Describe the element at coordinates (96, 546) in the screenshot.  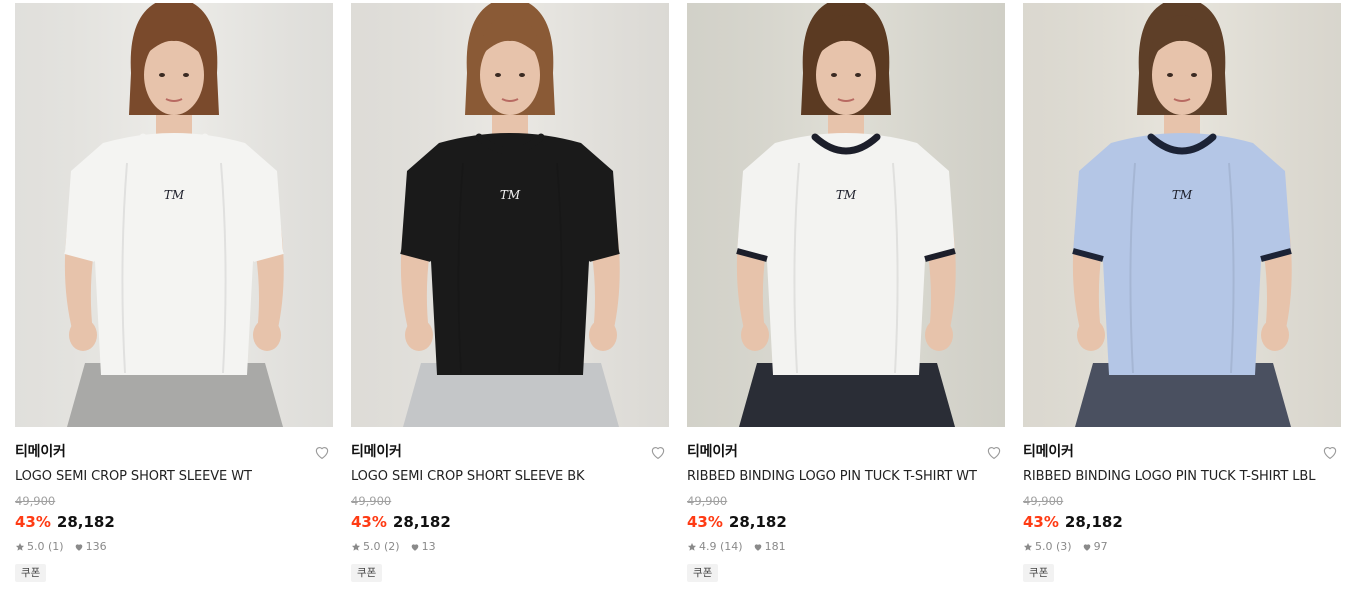
I see `like-count: 136` at that location.